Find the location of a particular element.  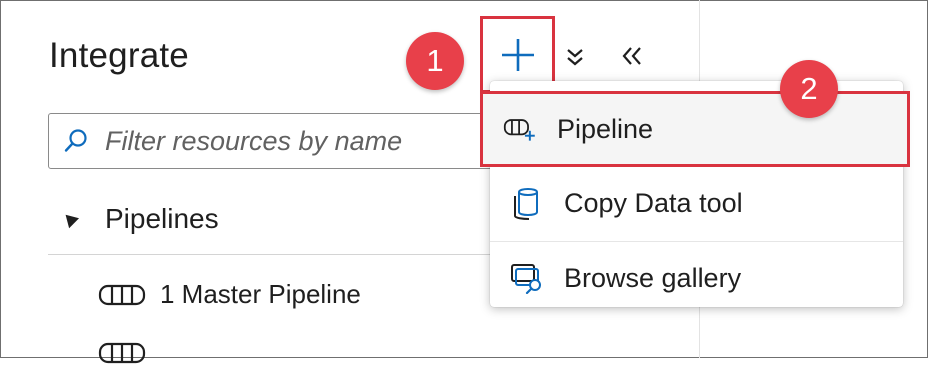

collapse-panel-icon is located at coordinates (631, 56).